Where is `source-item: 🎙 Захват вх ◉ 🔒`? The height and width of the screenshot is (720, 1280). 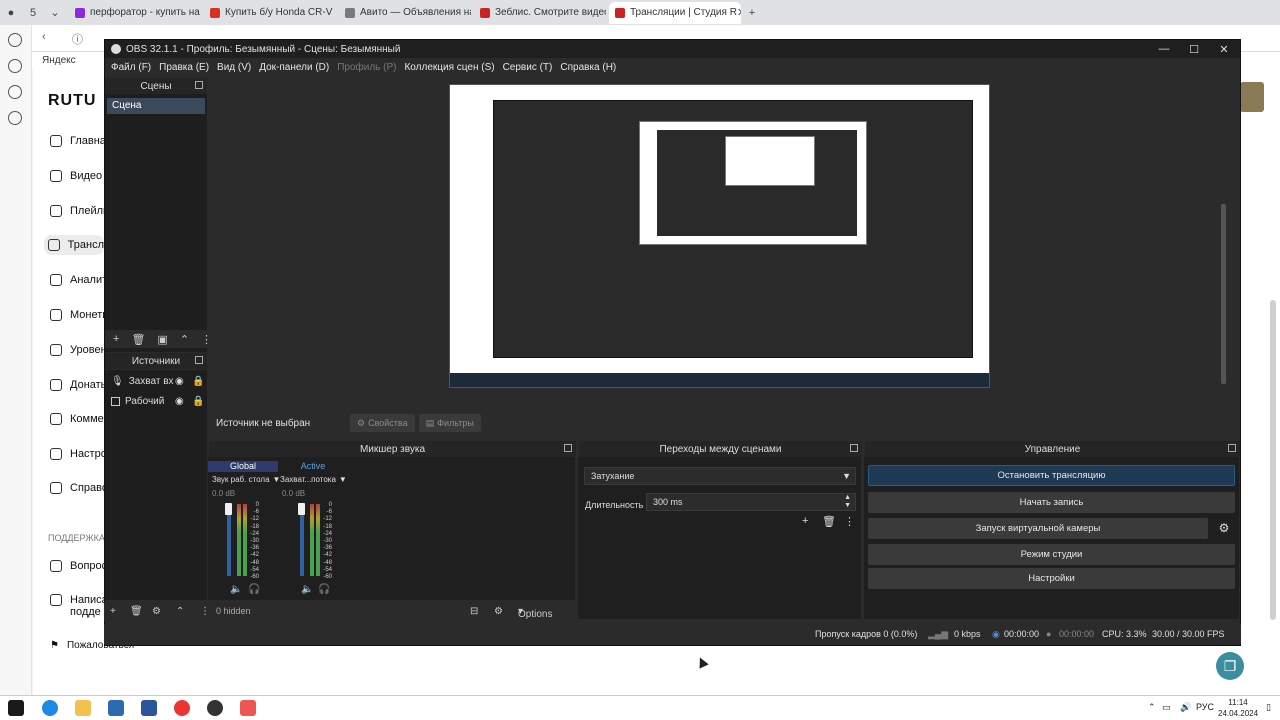
source-item: 🎙 Захват вх ◉ 🔒 is located at coordinates (157, 381).